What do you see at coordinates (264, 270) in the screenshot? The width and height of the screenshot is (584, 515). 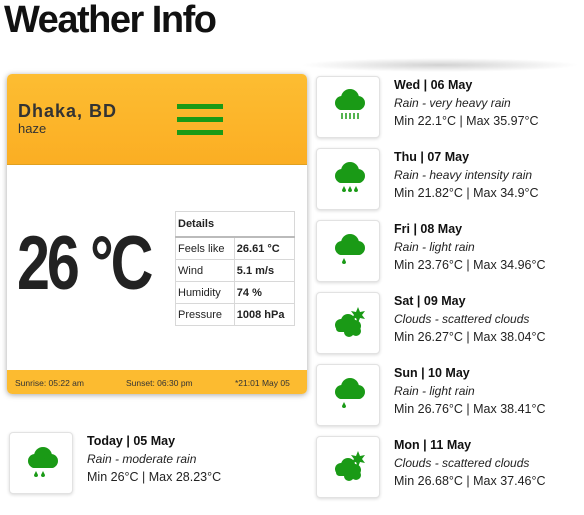 I see `details-value: 5.1 m/s` at bounding box center [264, 270].